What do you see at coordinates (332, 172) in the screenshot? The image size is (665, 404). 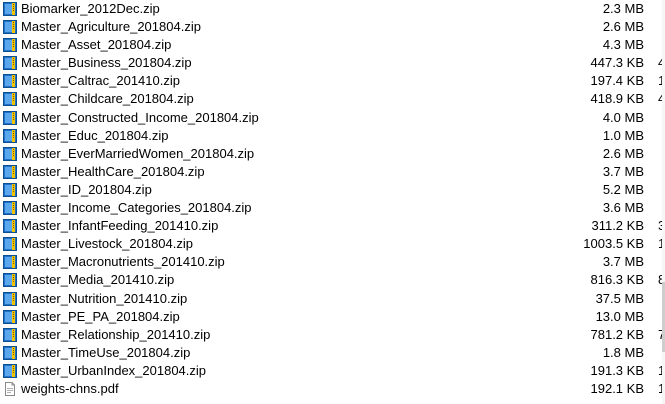 I see `file-row: Master_HealthCare_201804.zip 3.7 MB` at bounding box center [332, 172].